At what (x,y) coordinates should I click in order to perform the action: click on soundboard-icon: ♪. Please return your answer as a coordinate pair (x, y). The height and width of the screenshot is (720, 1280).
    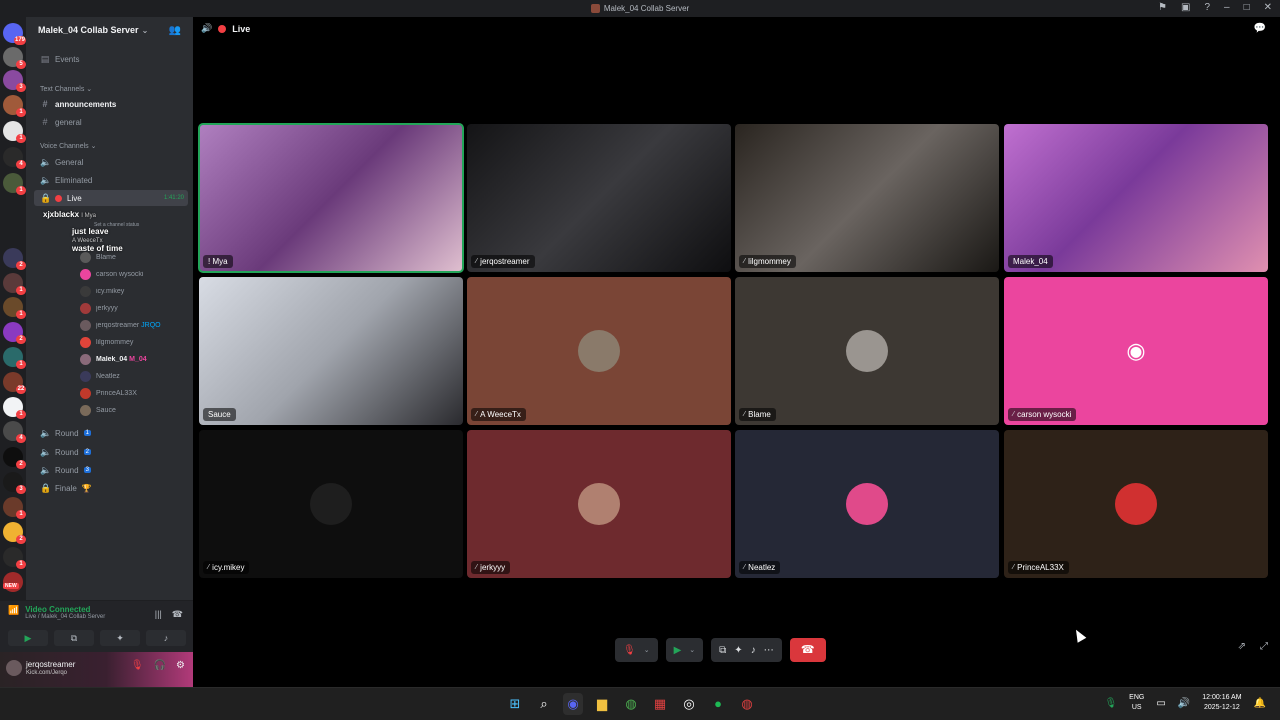
    Looking at the image, I should click on (753, 650).